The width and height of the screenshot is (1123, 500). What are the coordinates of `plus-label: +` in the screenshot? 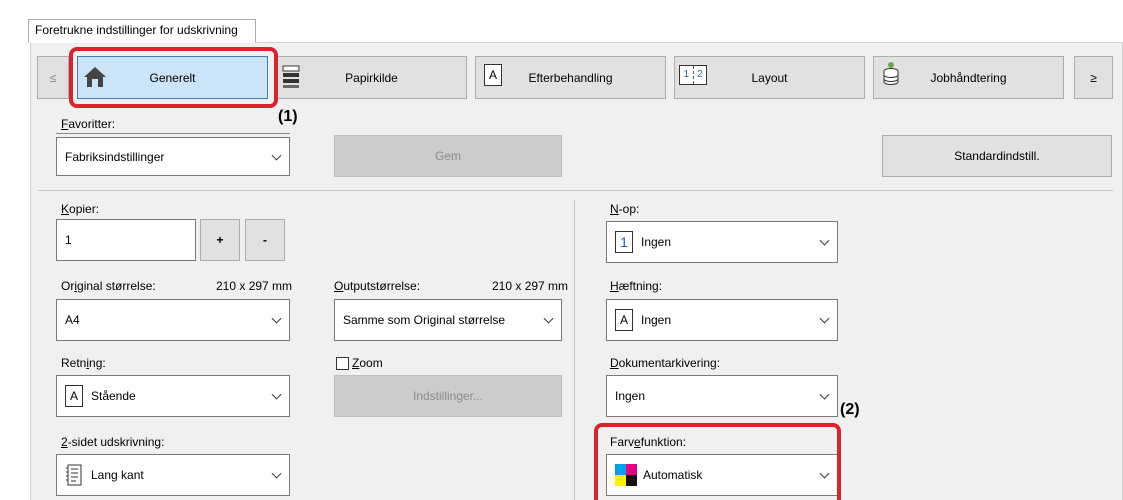 It's located at (220, 240).